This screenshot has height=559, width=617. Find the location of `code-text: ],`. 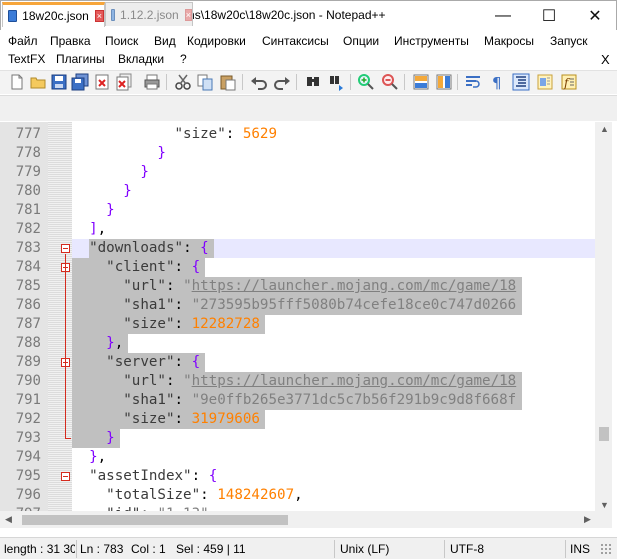

code-text: ], is located at coordinates (89, 229).